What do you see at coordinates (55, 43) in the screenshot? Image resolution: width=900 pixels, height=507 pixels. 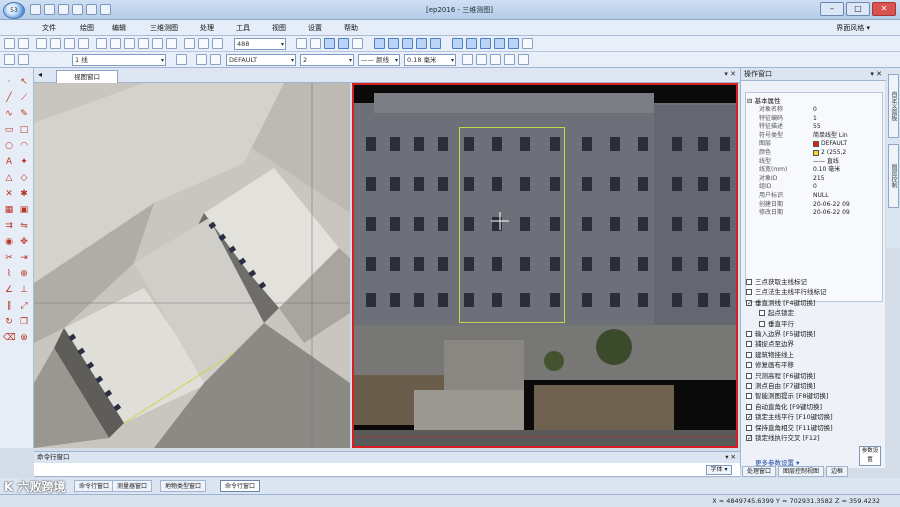 I see `copy-icon` at bounding box center [55, 43].